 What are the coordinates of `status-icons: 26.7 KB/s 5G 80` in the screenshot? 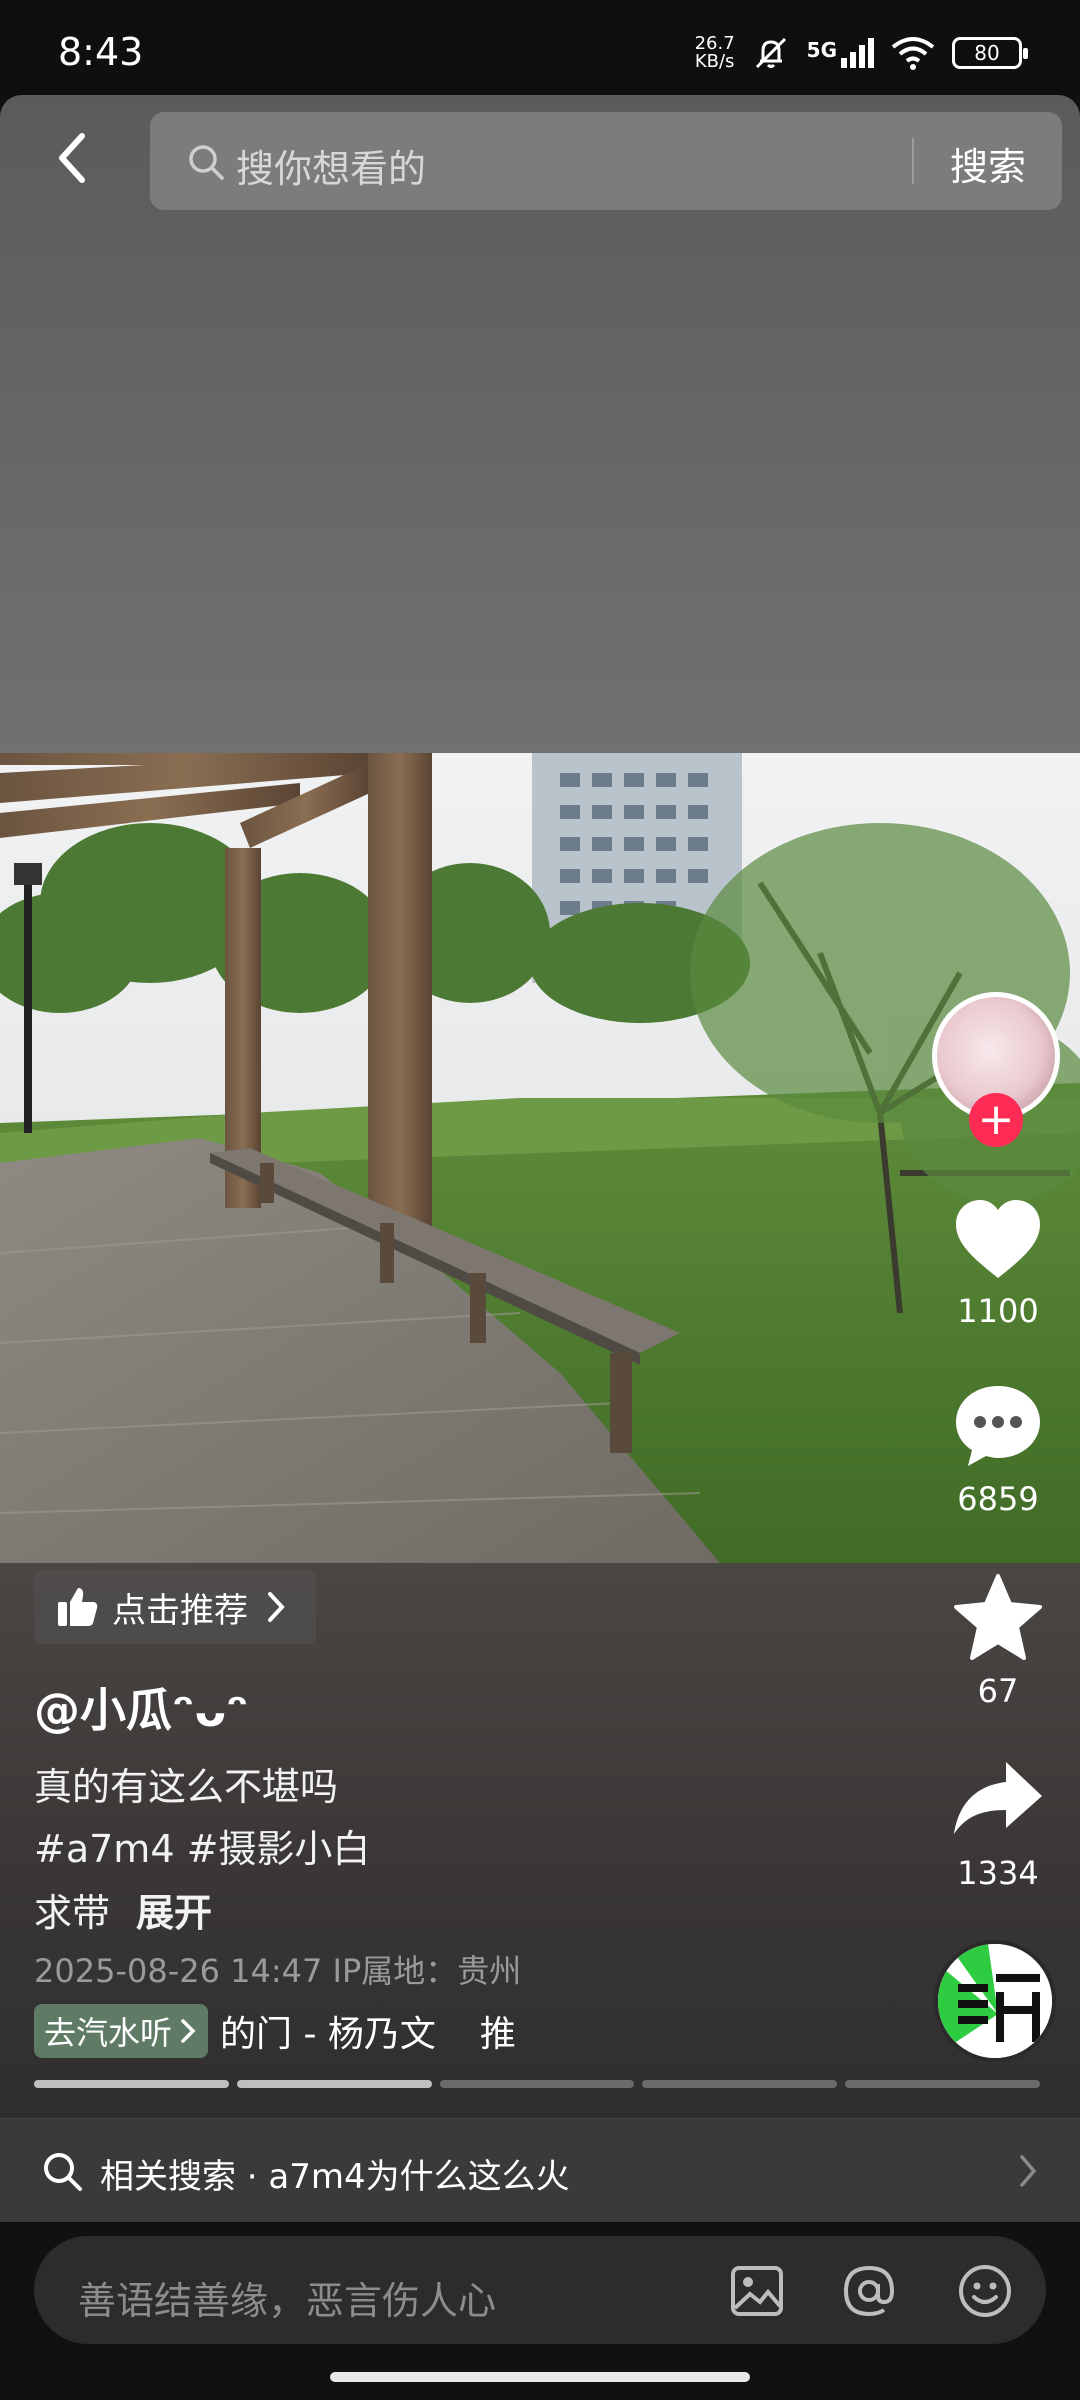 It's located at (861, 53).